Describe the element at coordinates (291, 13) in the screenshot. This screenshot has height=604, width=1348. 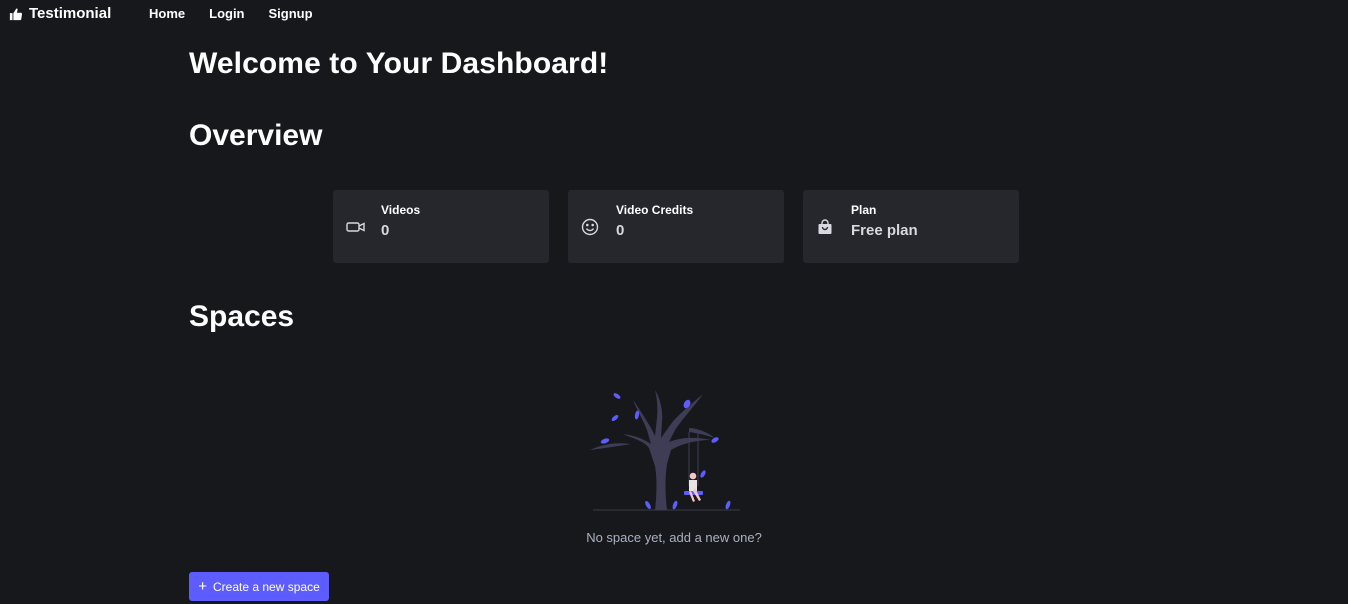
I see `nav-link-signup: Signup` at that location.